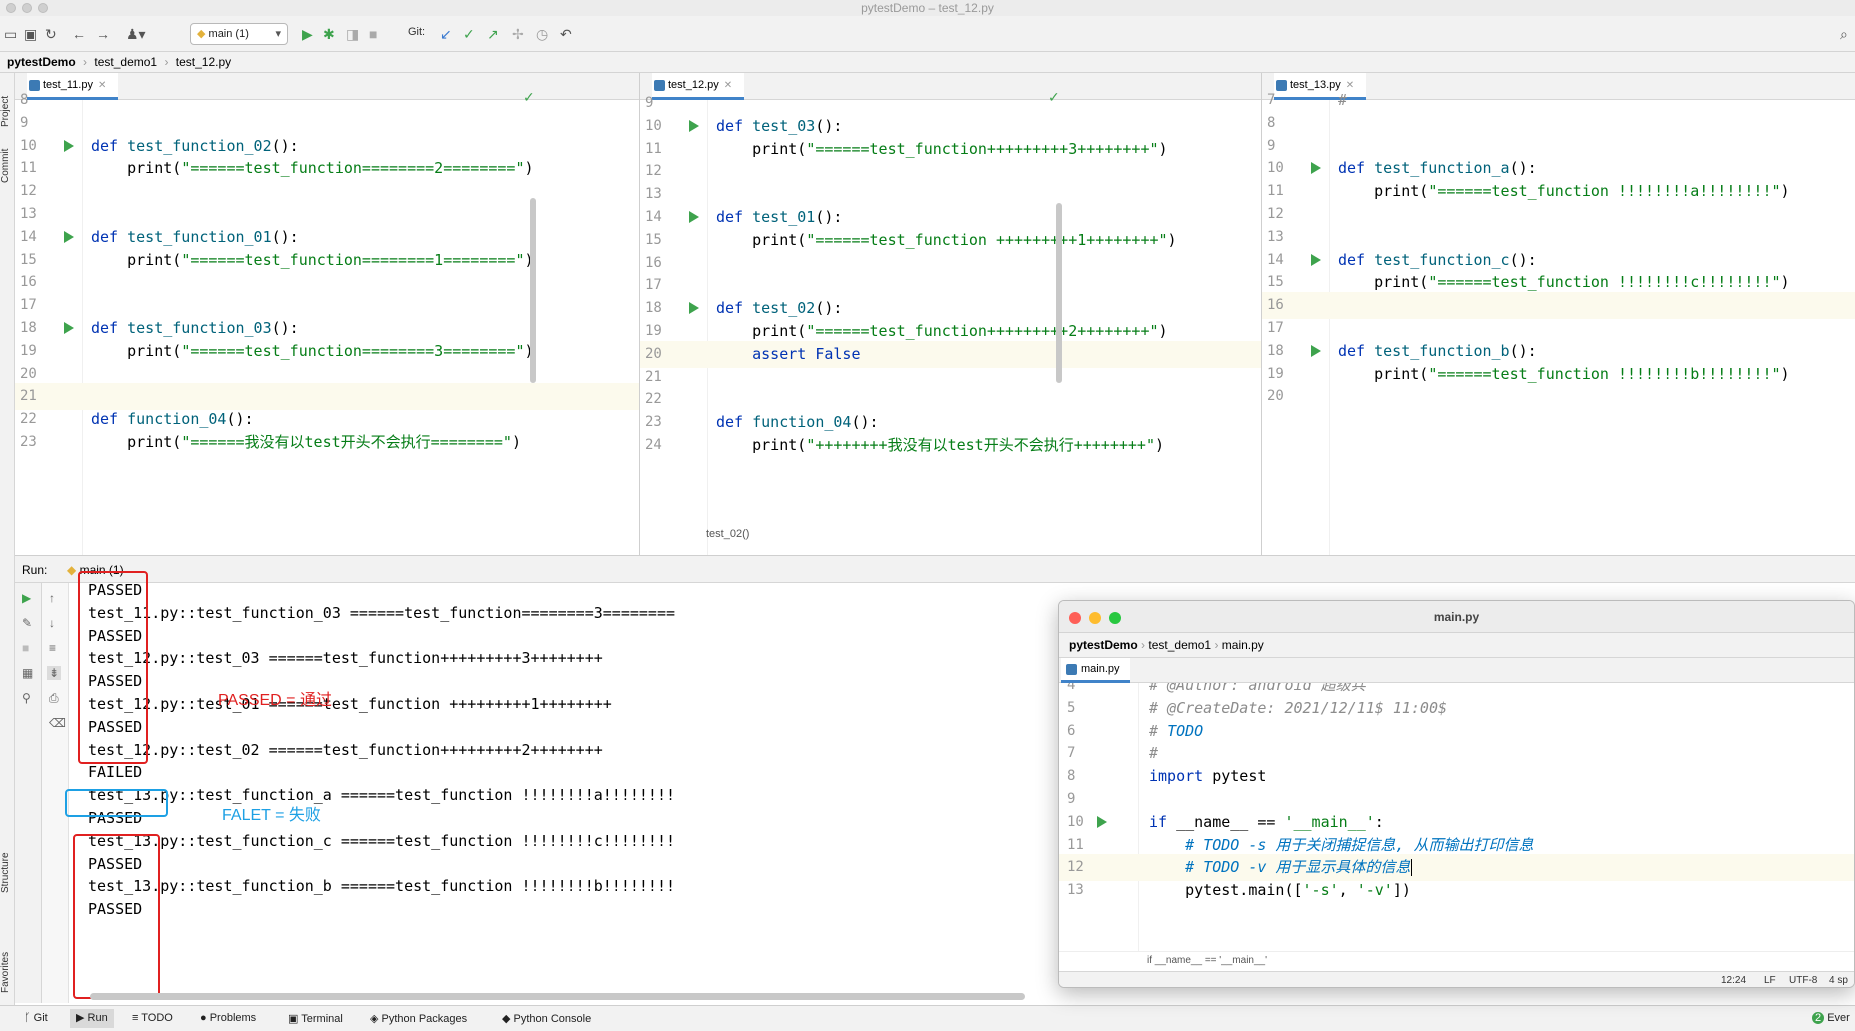 This screenshot has height=1031, width=1855. Describe the element at coordinates (239, 34) in the screenshot. I see `run-configuration-select: ◆ main (1) ▾` at that location.